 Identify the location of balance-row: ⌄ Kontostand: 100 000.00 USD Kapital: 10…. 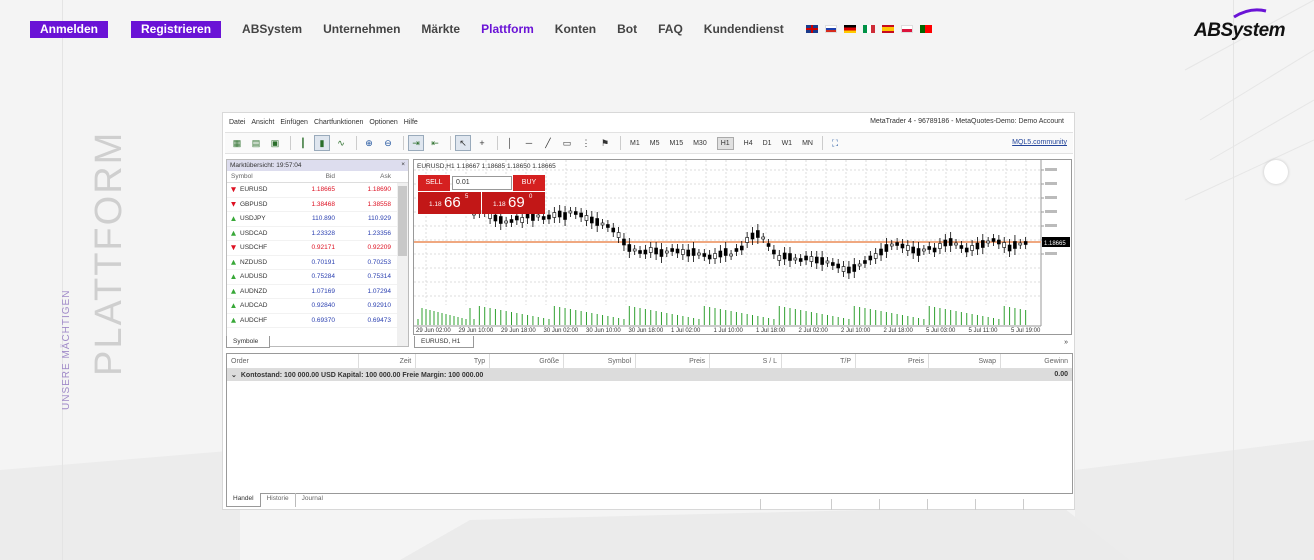
(649, 375).